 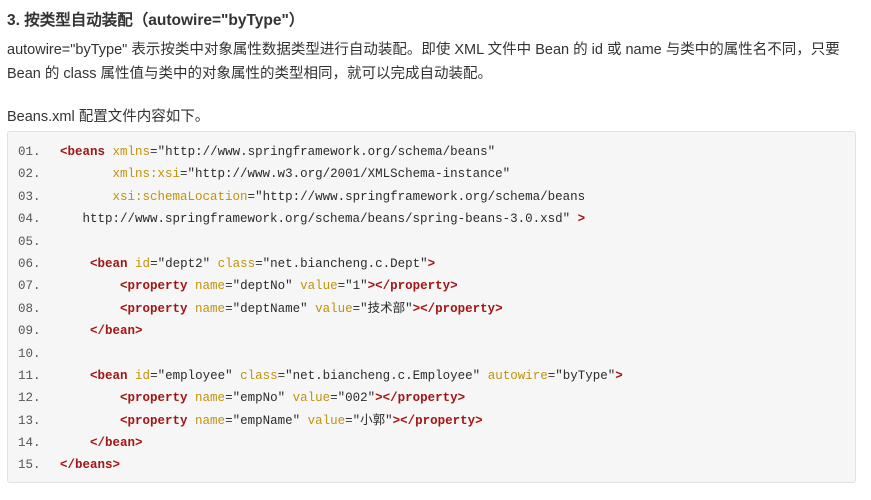 I want to click on xml-value: "1", so click(x=356, y=286).